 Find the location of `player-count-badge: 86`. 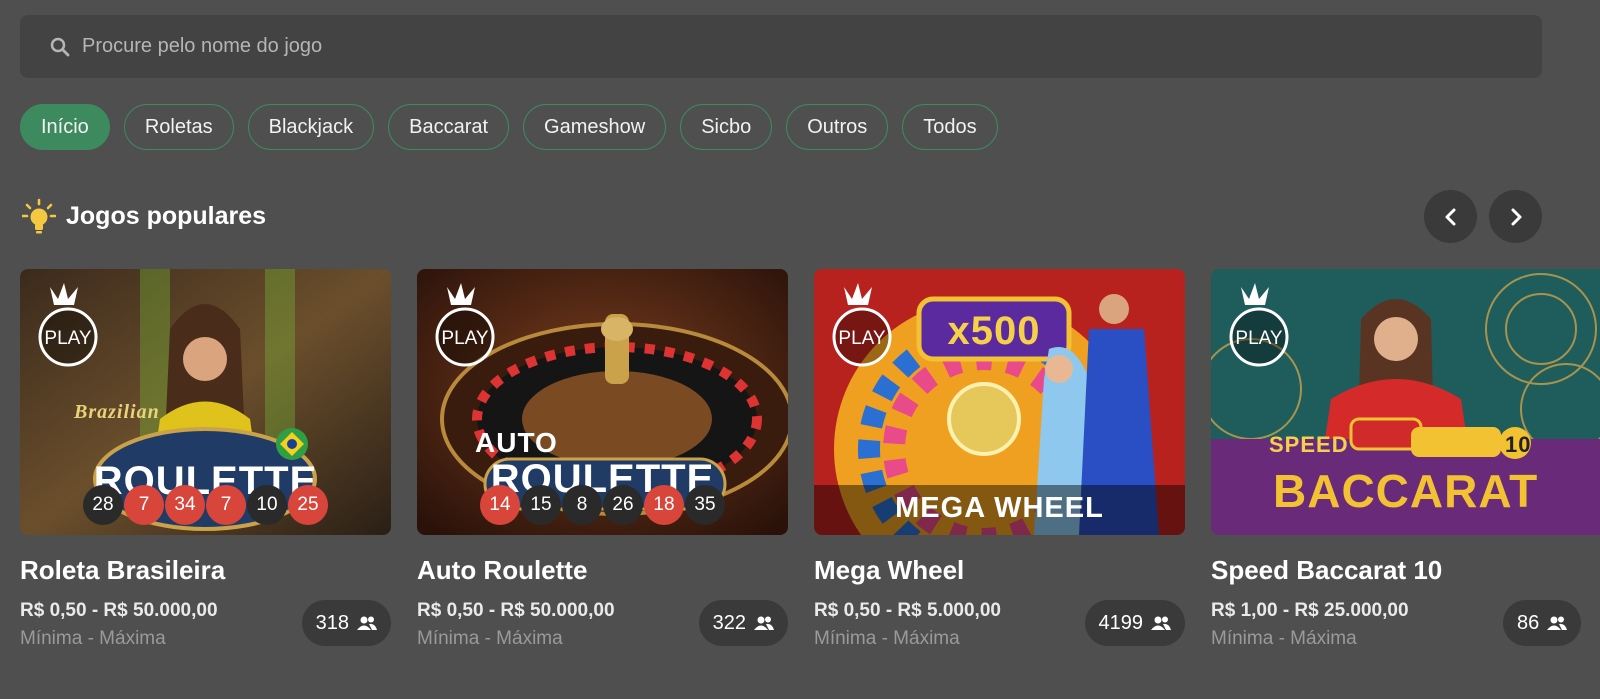

player-count-badge: 86 is located at coordinates (1542, 623).